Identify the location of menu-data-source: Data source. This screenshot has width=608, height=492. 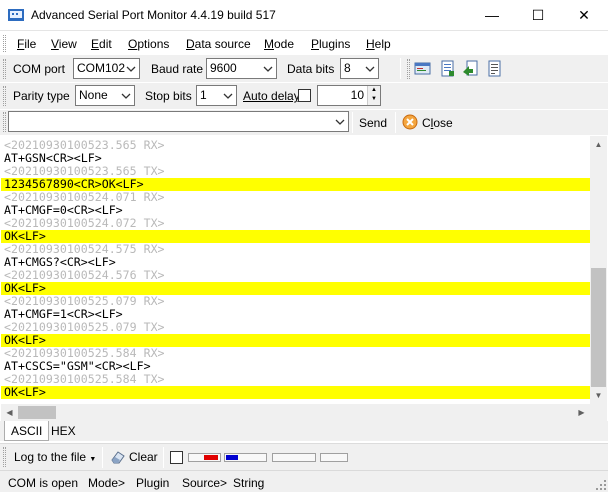
(218, 44).